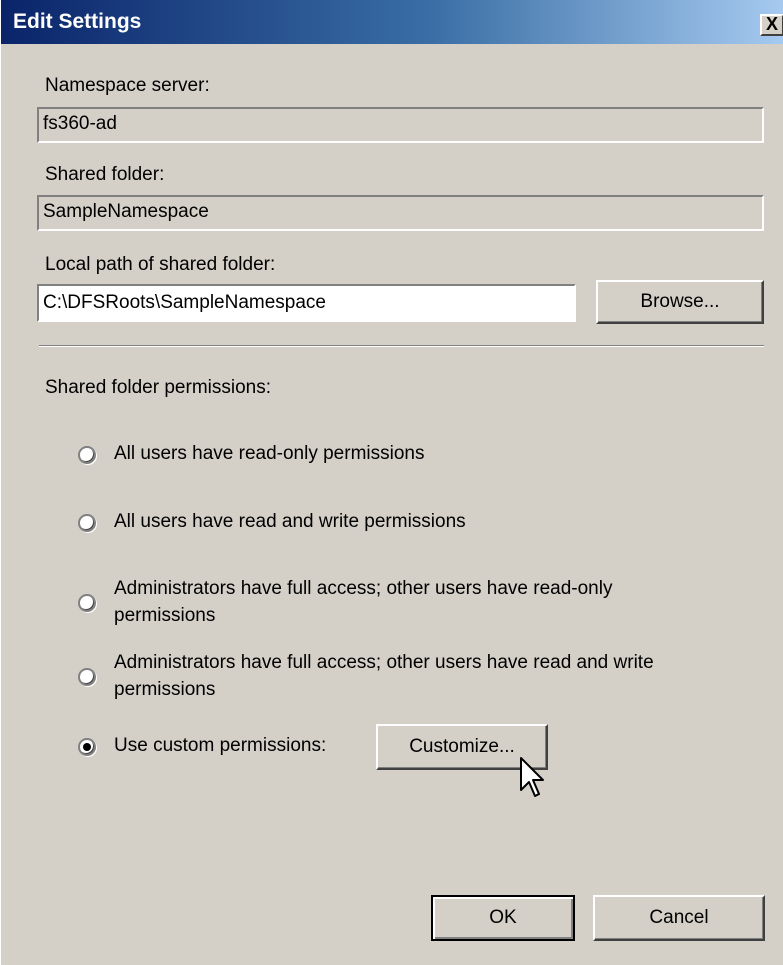  What do you see at coordinates (400, 125) in the screenshot?
I see `namespace-server-field: fs360-ad` at bounding box center [400, 125].